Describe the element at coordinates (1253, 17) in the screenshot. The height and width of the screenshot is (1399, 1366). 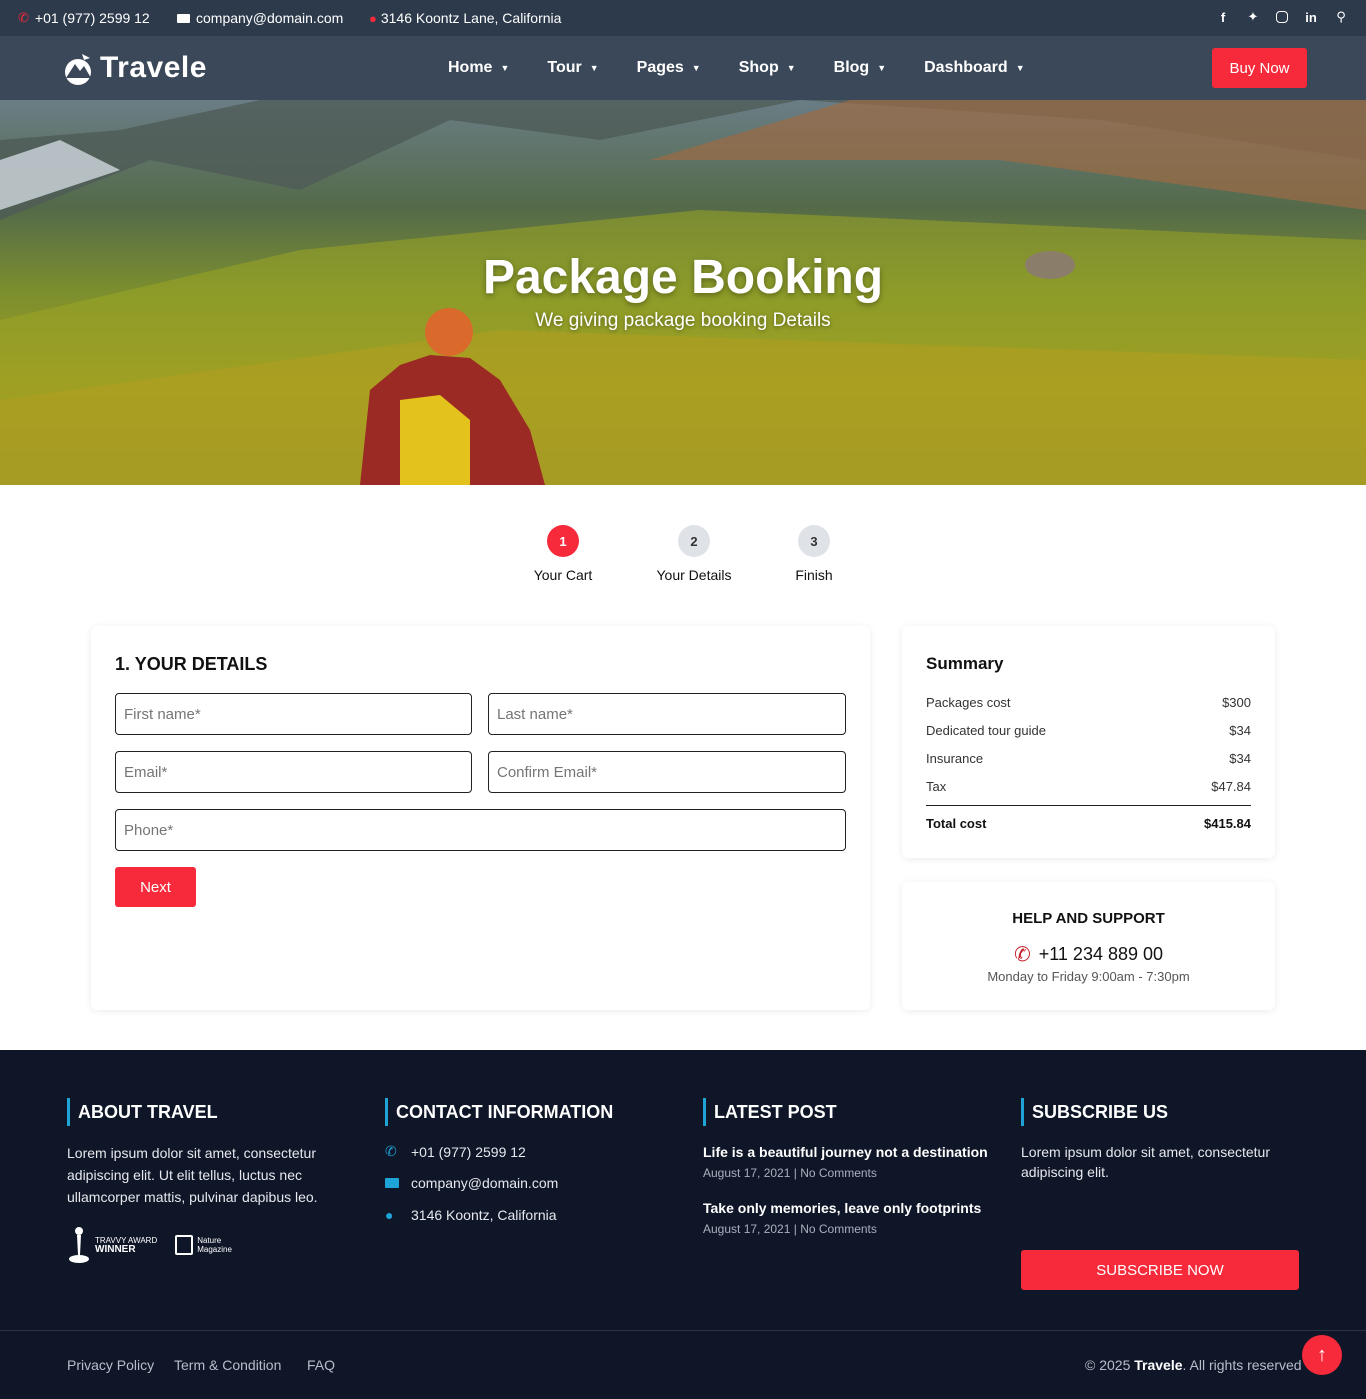
I see `twitter-icon: ✦` at that location.